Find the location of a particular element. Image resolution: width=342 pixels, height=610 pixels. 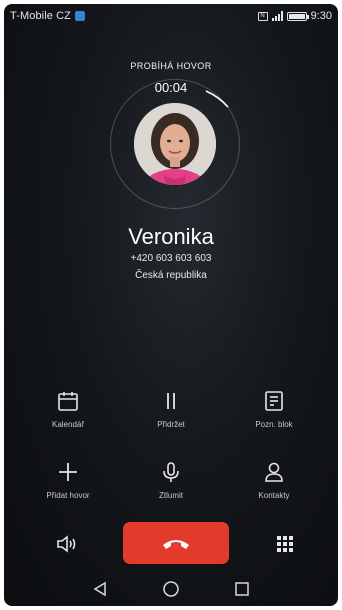

contacts-label: Kontakty is located at coordinates (274, 495).